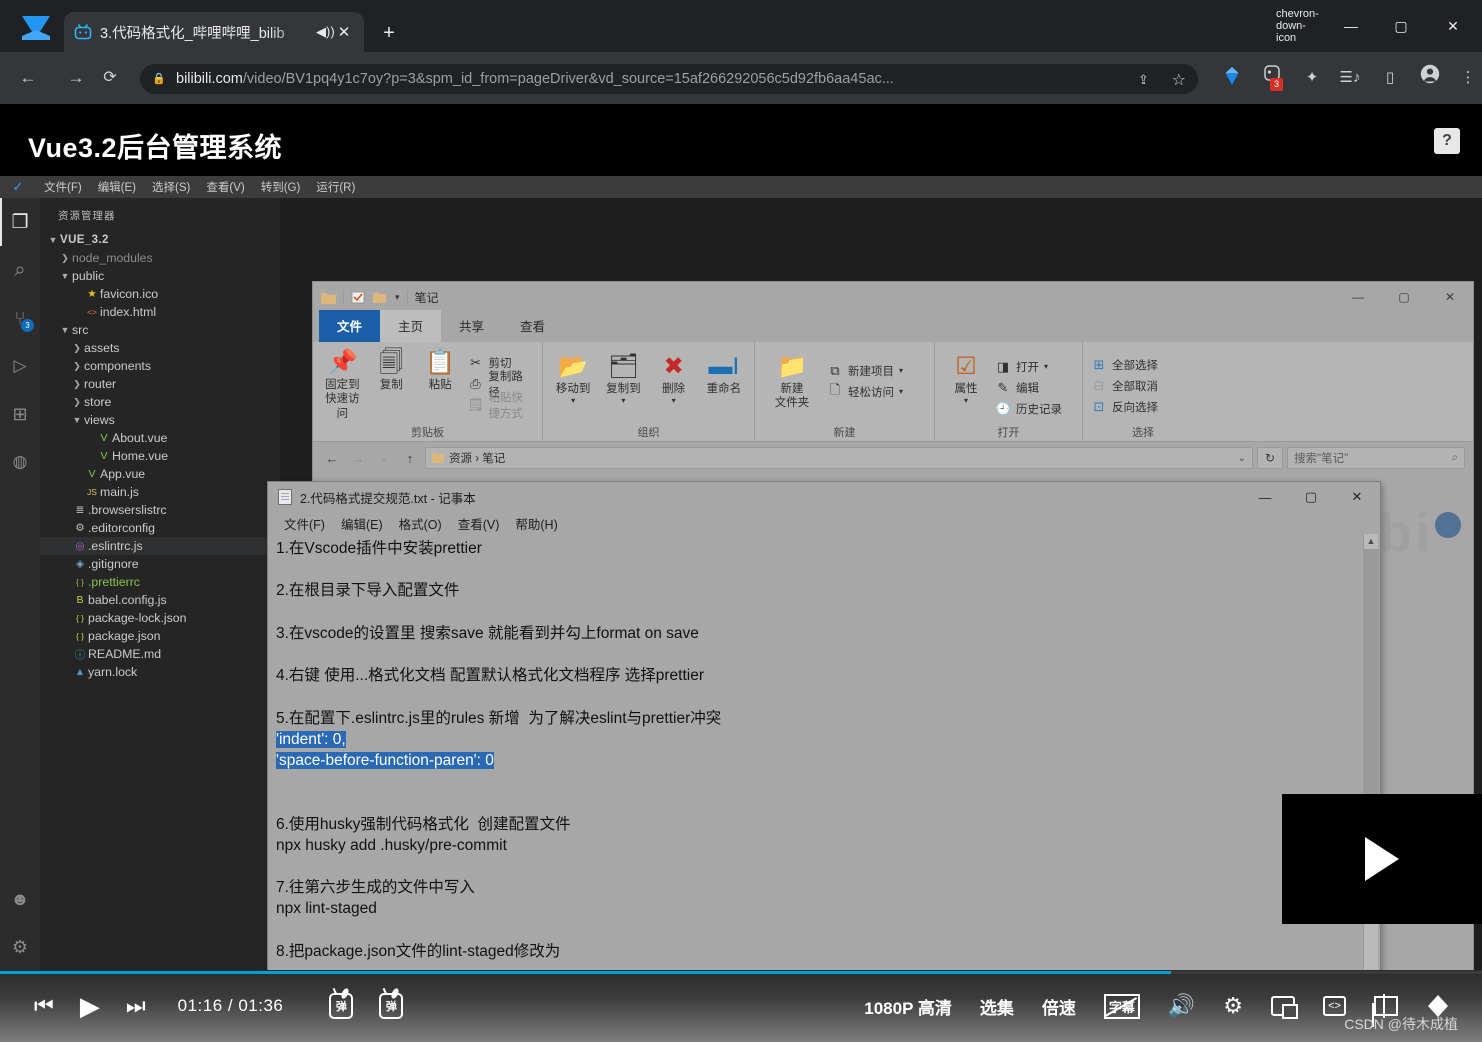 The height and width of the screenshot is (1042, 1482). What do you see at coordinates (160, 636) in the screenshot?
I see `tree-item-package.json: { } package.json` at bounding box center [160, 636].